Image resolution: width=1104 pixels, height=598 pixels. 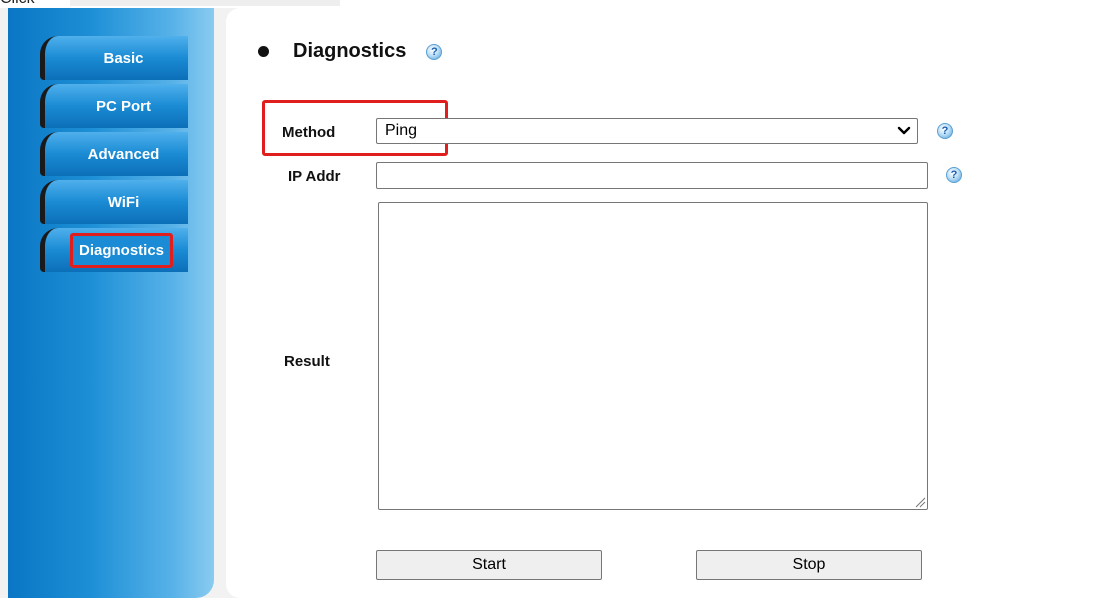 What do you see at coordinates (123, 154) in the screenshot?
I see `sidebar-item-label: Advanced` at bounding box center [123, 154].